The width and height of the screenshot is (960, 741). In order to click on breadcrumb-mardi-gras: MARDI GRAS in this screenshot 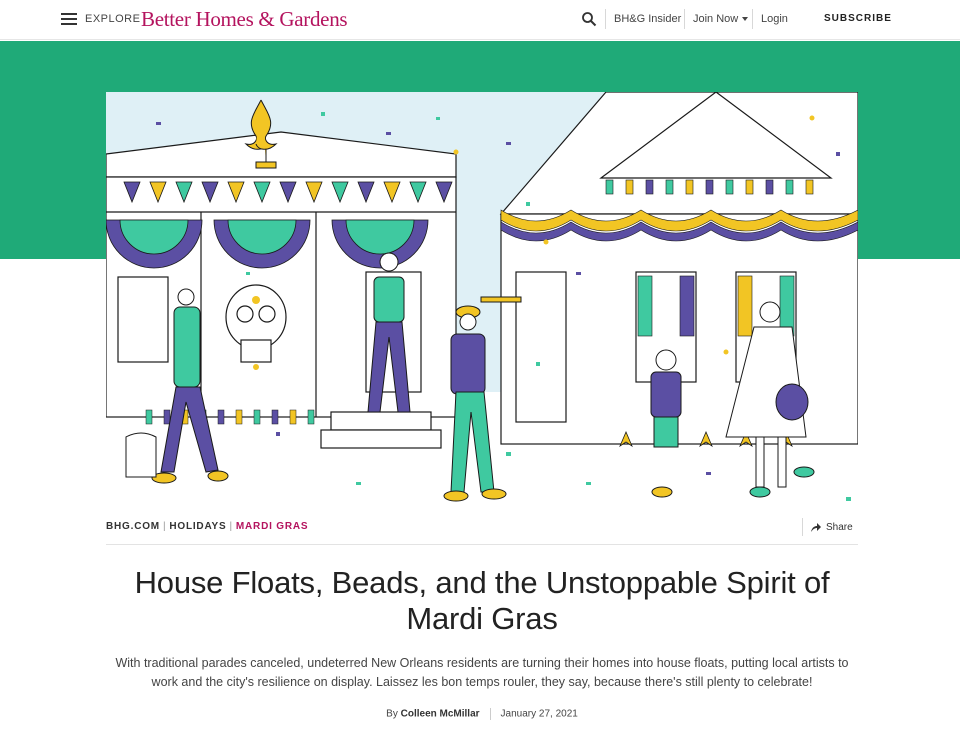, I will do `click(272, 526)`.